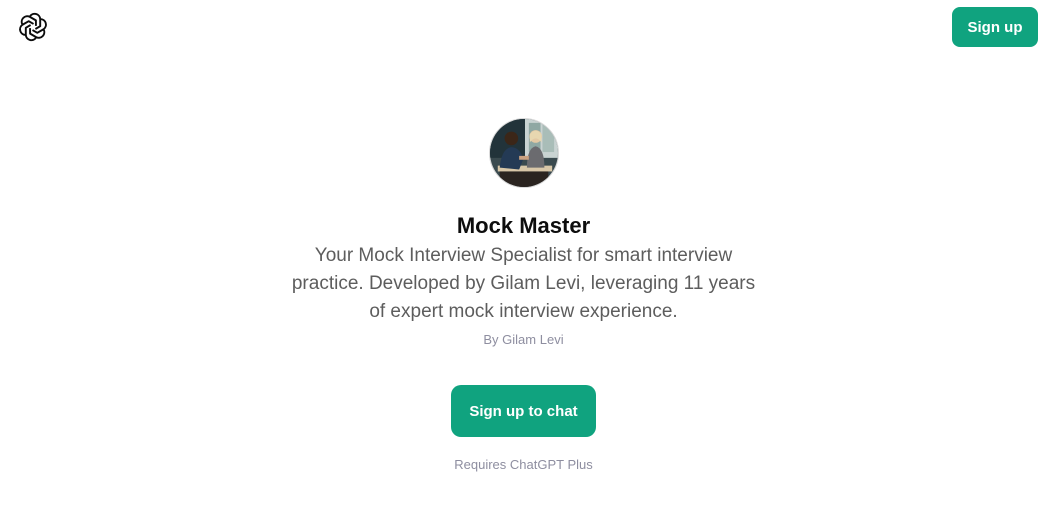 The image size is (1047, 515). What do you see at coordinates (523, 153) in the screenshot?
I see `gpt-avatar` at bounding box center [523, 153].